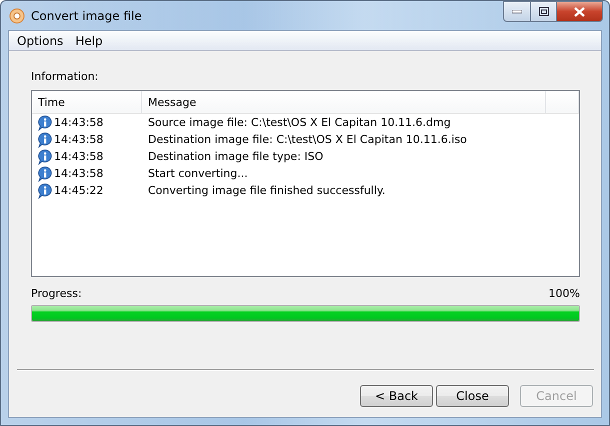  Describe the element at coordinates (299, 122) in the screenshot. I see `message-cell-text: Source image file: C:\test\OS X El Capitan 10.11.6.dmg` at that location.